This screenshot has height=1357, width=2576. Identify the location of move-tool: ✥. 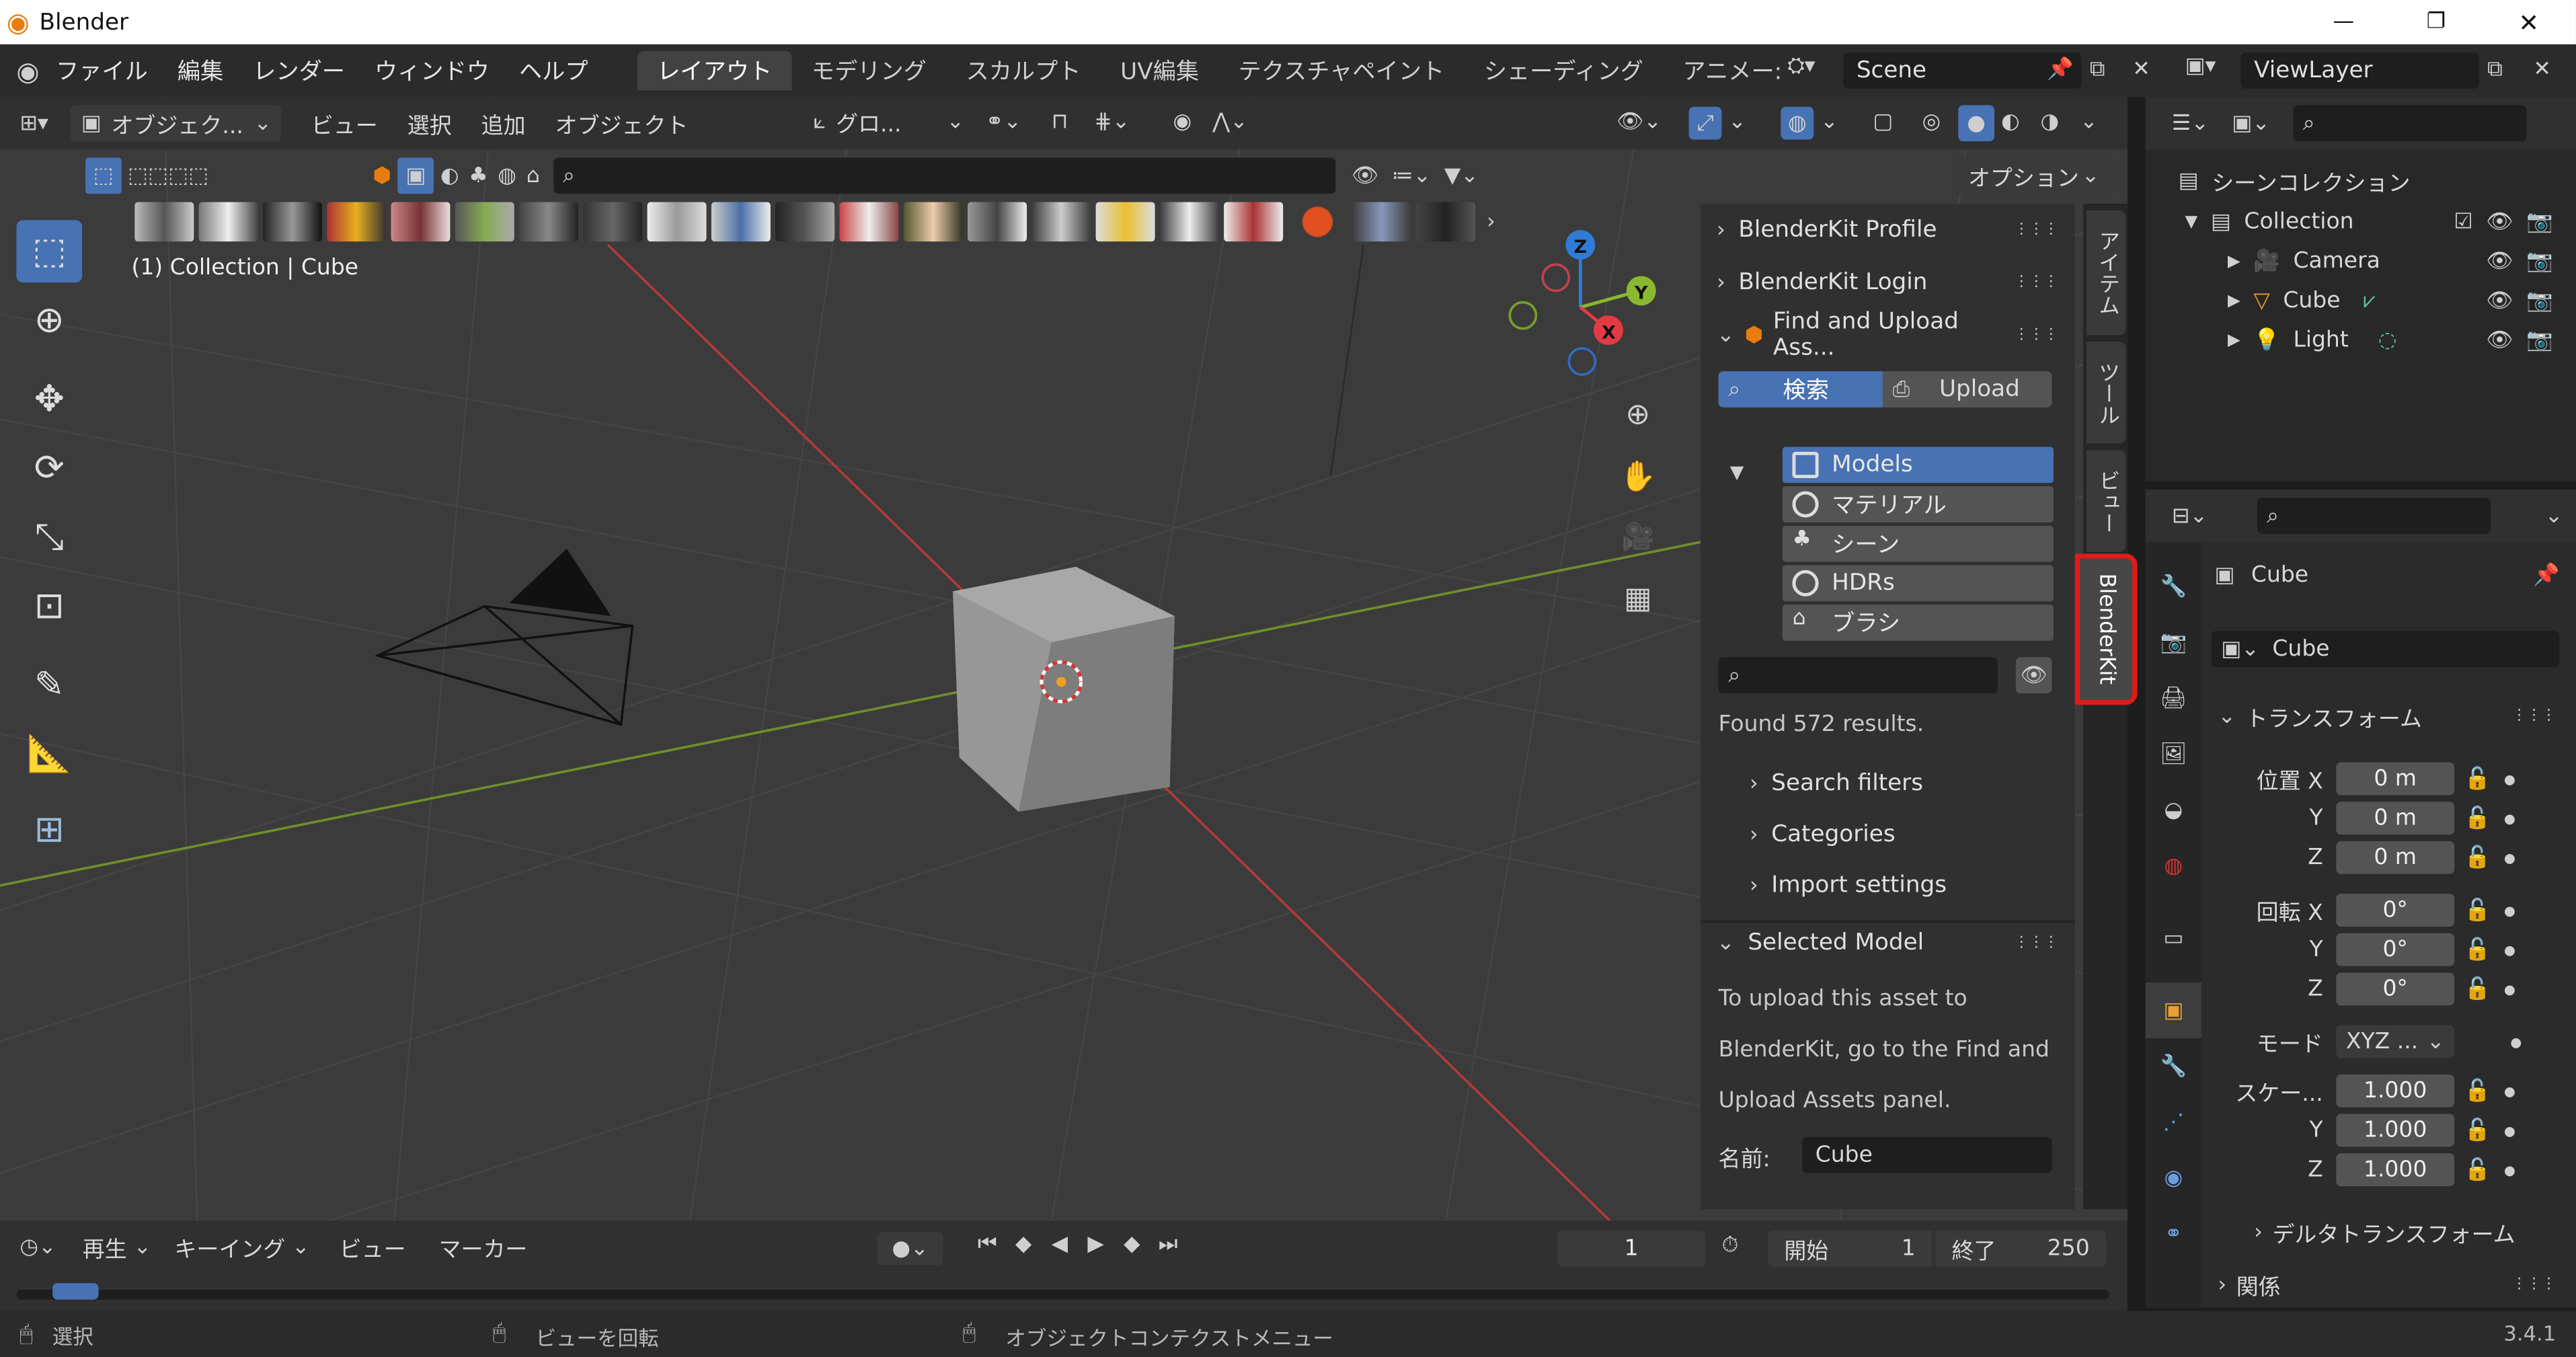
(49, 399).